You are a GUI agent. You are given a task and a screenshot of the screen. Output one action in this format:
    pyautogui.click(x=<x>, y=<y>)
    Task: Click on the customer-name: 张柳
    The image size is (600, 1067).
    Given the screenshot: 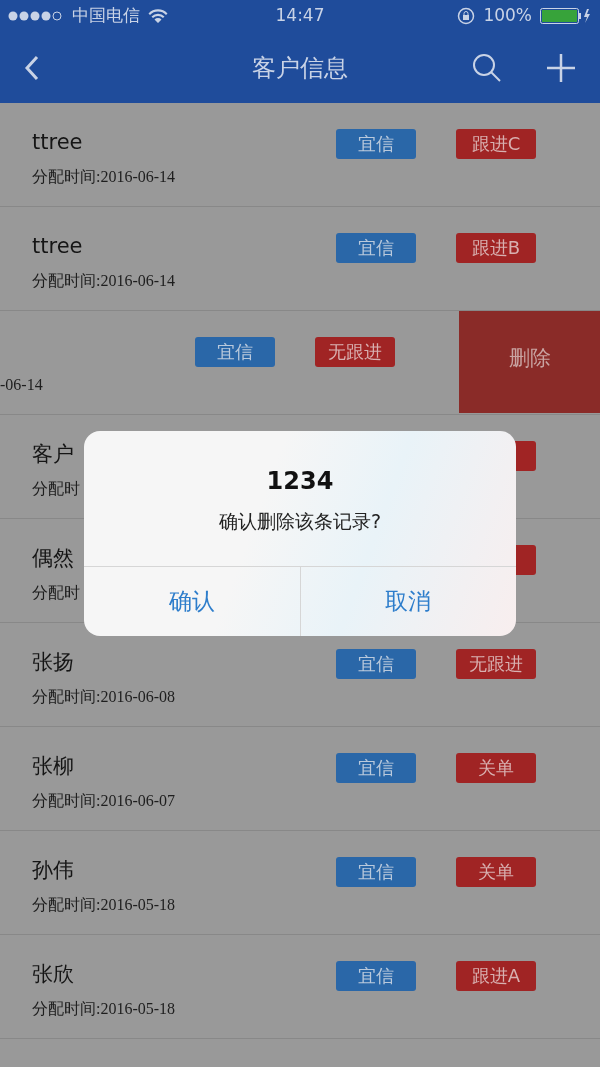 What is the action you would take?
    pyautogui.click(x=53, y=766)
    